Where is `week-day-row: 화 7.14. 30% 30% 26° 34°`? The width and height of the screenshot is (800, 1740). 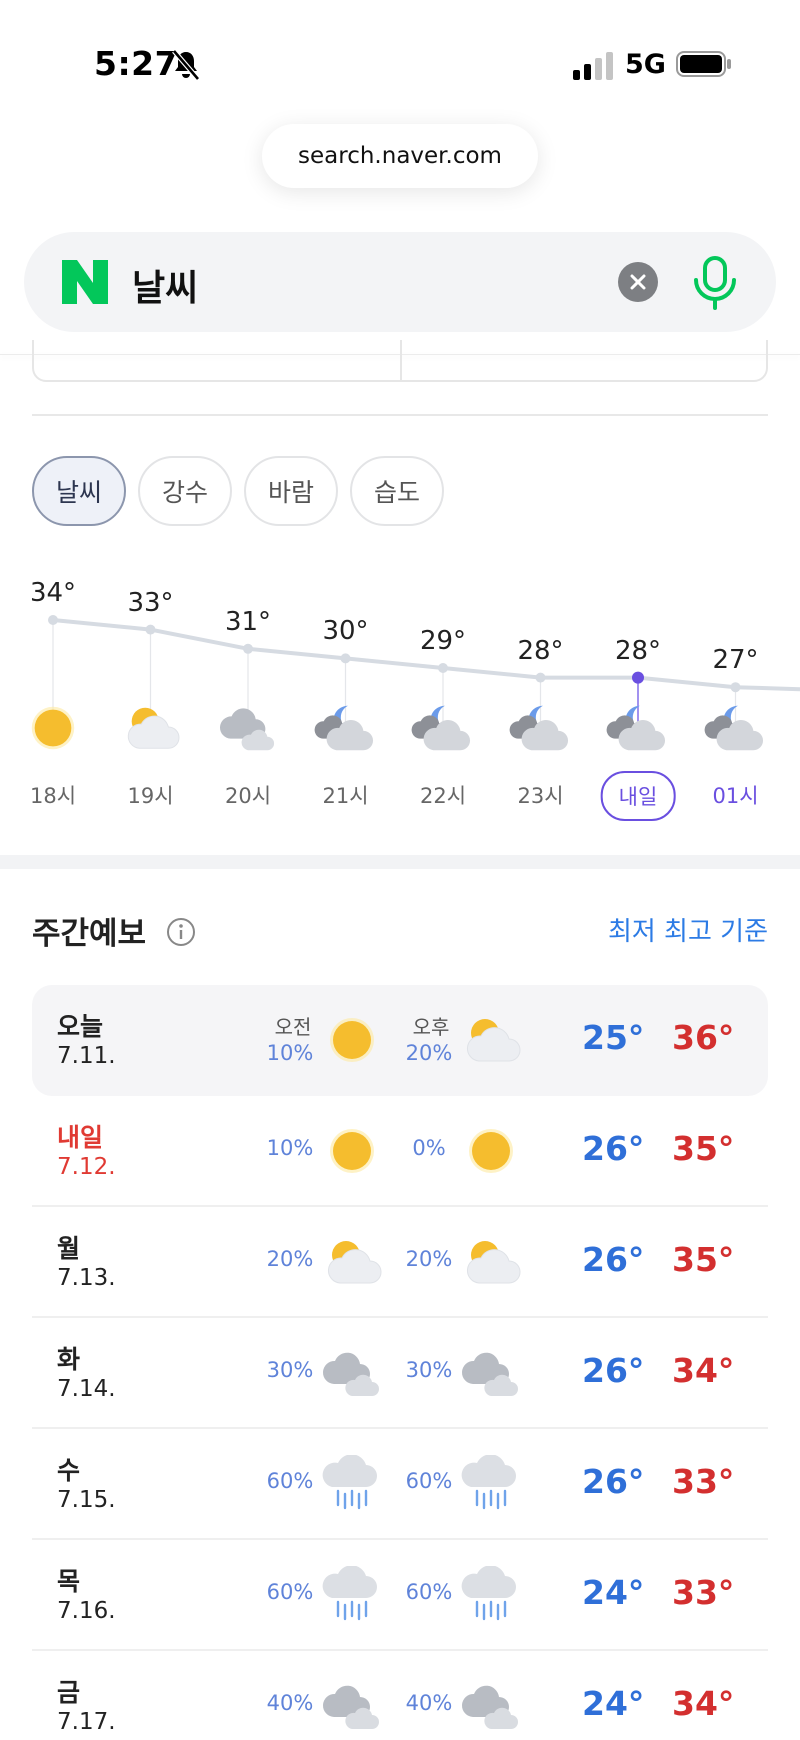
week-day-row: 화 7.14. 30% 30% 26° 34° is located at coordinates (400, 1373).